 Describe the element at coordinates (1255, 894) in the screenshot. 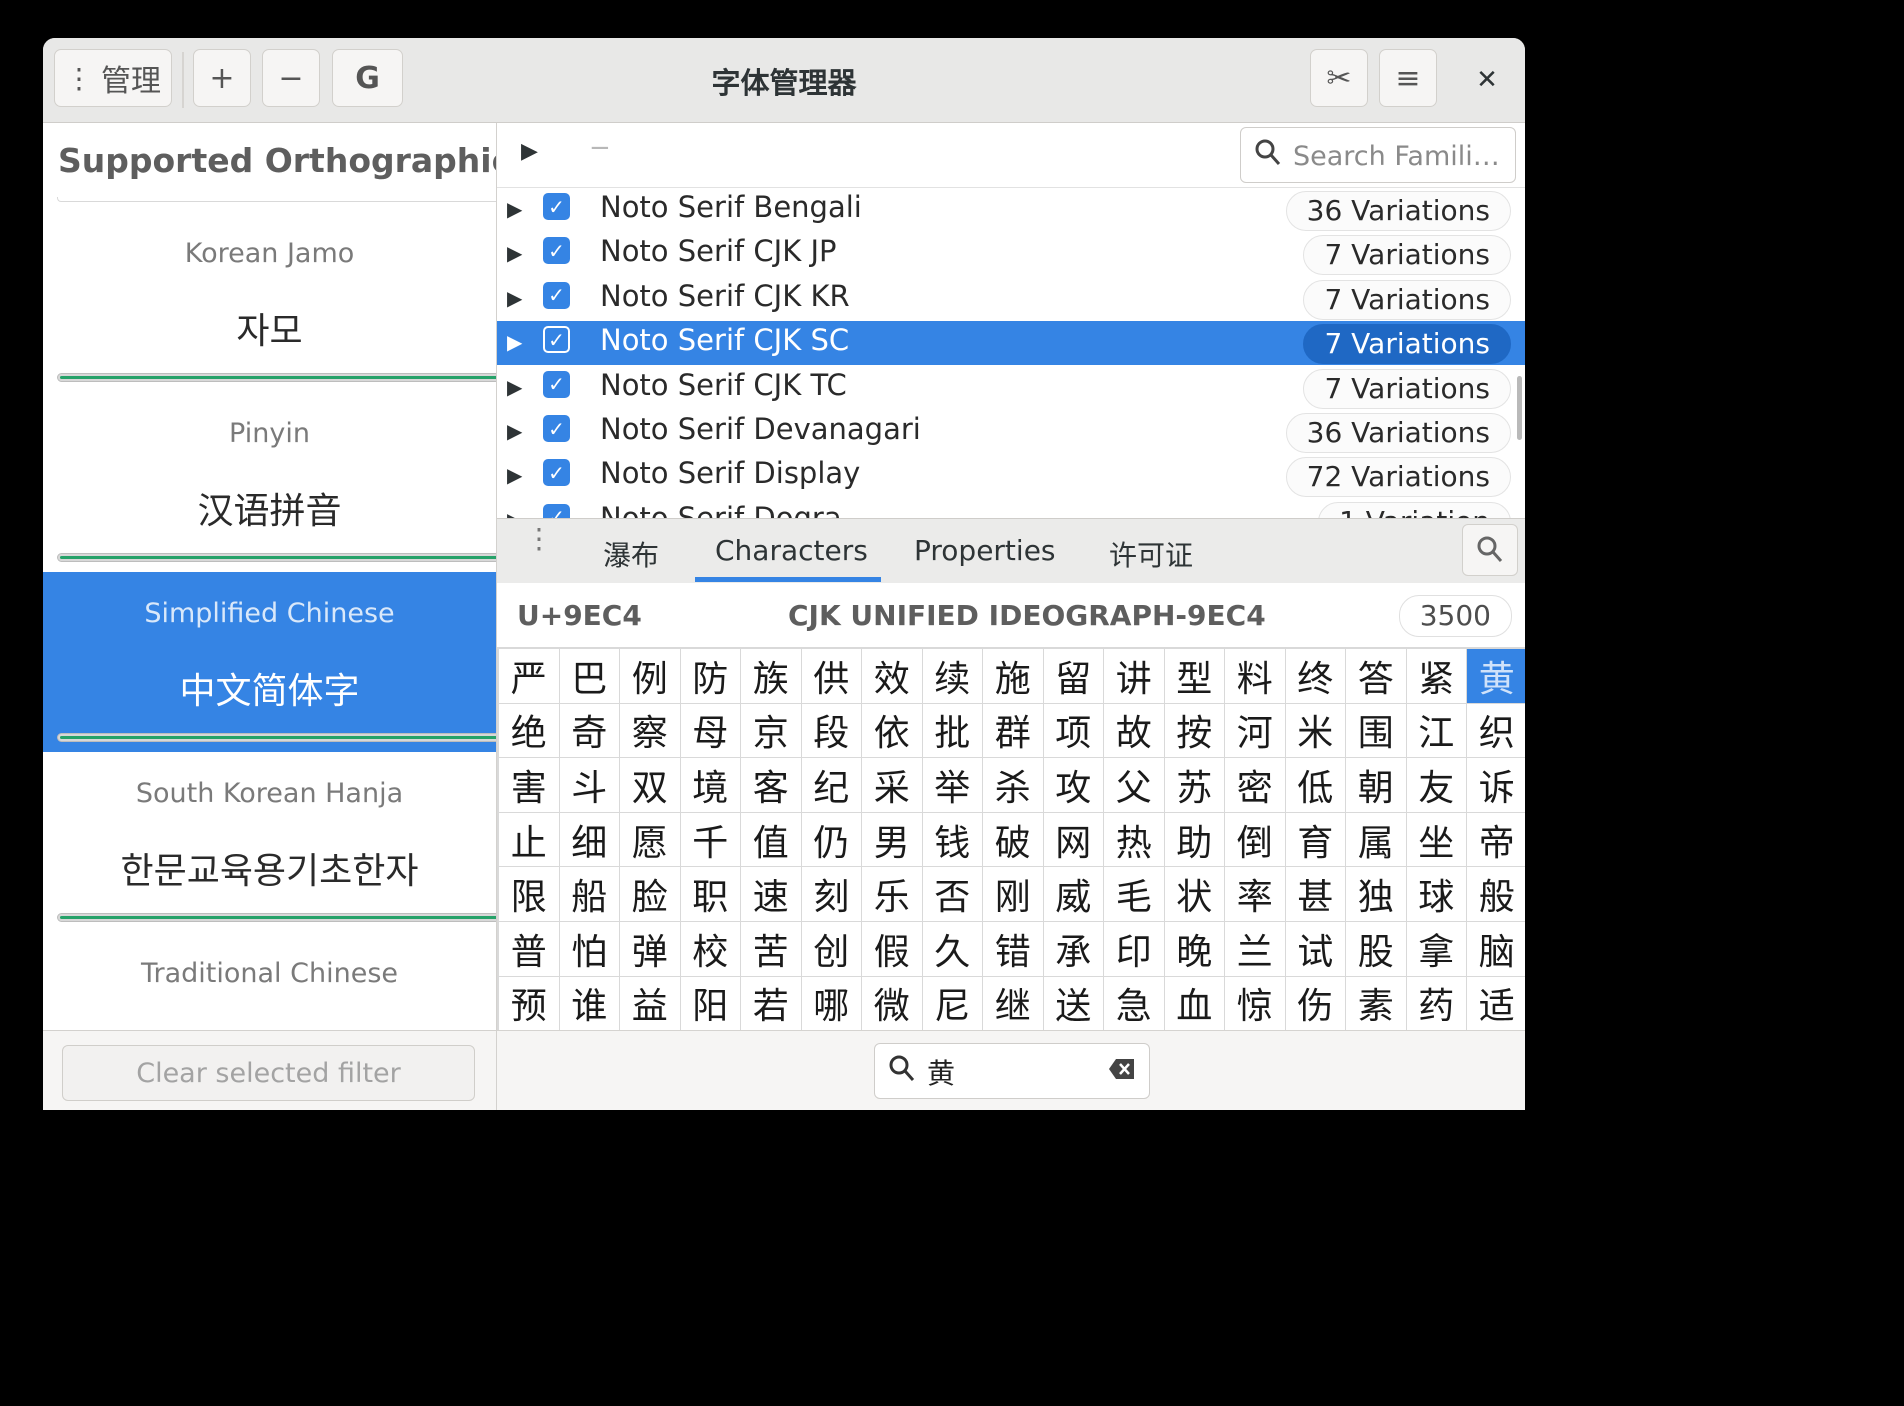

I see `character-cell: 率` at that location.